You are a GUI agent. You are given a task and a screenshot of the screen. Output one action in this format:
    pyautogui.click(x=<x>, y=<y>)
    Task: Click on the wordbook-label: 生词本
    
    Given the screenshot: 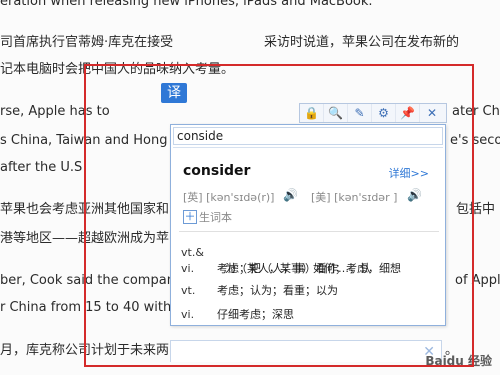 What is the action you would take?
    pyautogui.click(x=215, y=217)
    